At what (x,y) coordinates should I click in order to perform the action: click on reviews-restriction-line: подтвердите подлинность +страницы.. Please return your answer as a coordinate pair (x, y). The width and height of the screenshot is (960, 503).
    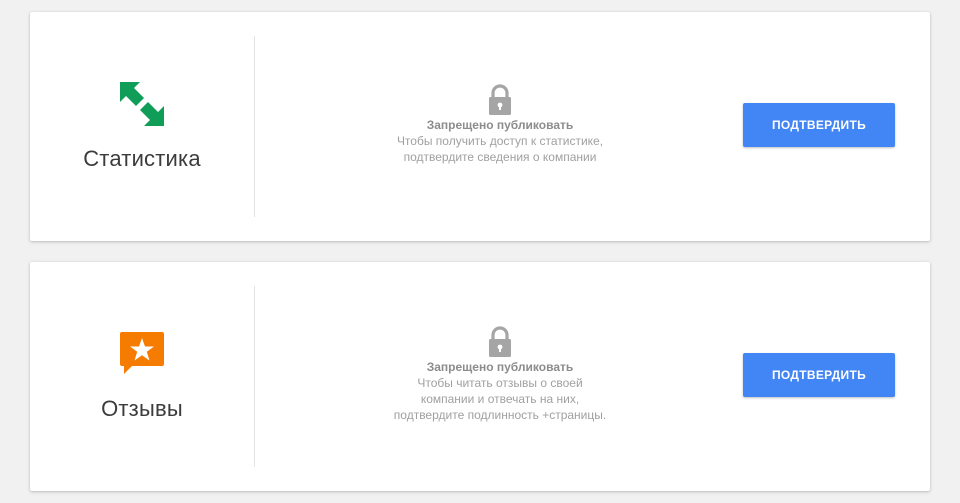
    Looking at the image, I should click on (500, 415).